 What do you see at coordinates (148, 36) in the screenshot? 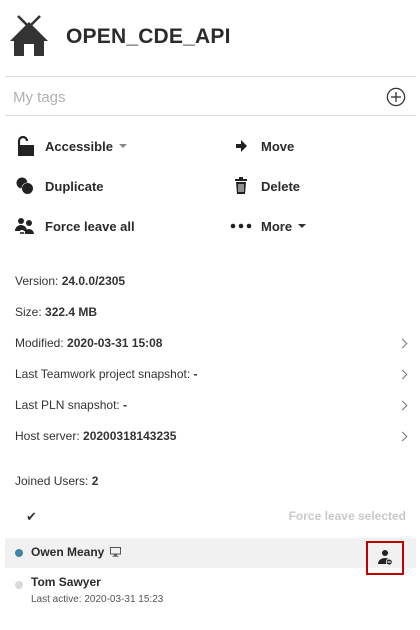
I see `project-title: OPEN_CDE_API` at bounding box center [148, 36].